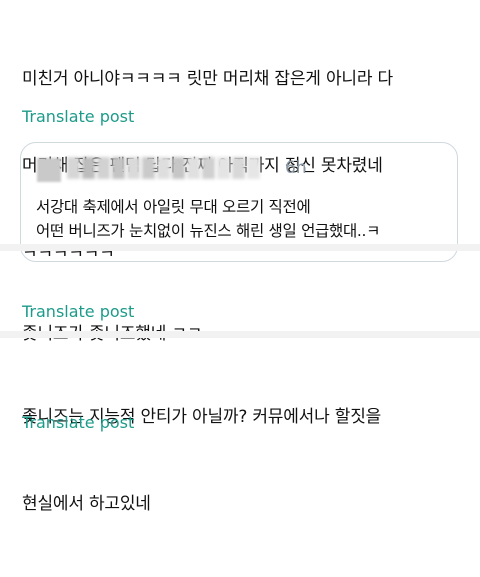 Image resolution: width=480 pixels, height=577 pixels. Describe the element at coordinates (207, 79) in the screenshot. I see `post-text-line: 미친거 아니야ㅋㅋㅋㅋ 릿만 머리채 잡은게 아니라 다` at that location.